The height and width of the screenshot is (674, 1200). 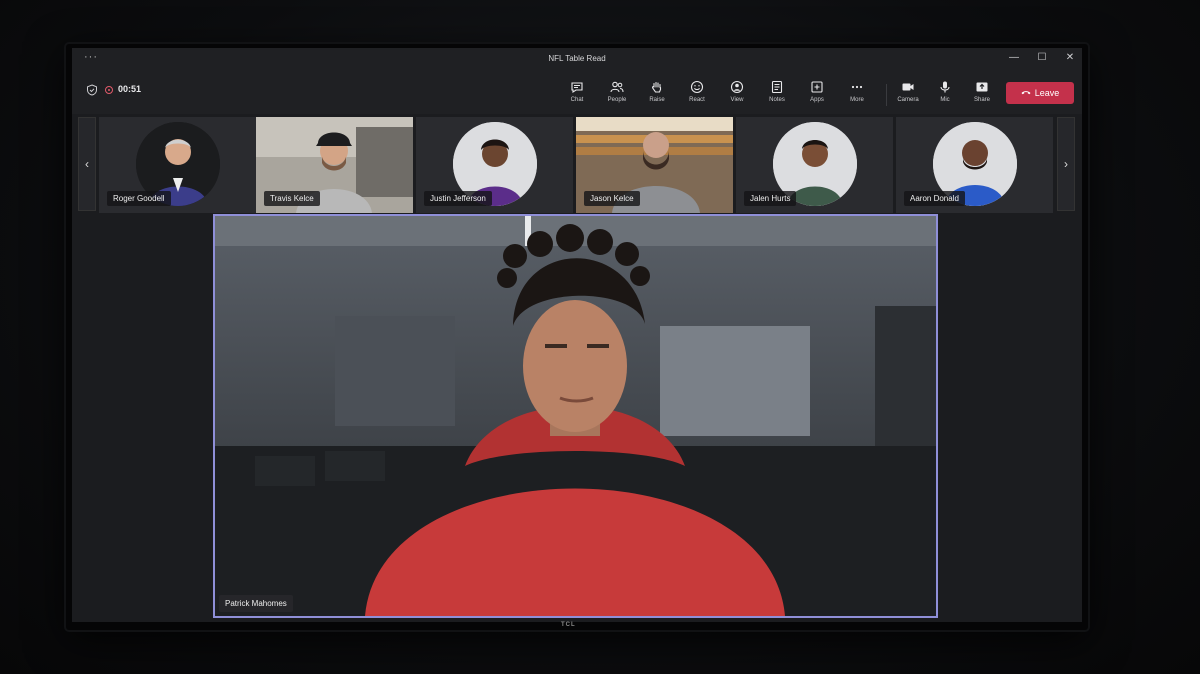 What do you see at coordinates (87, 164) in the screenshot?
I see `prev-participants-button: ‹` at bounding box center [87, 164].